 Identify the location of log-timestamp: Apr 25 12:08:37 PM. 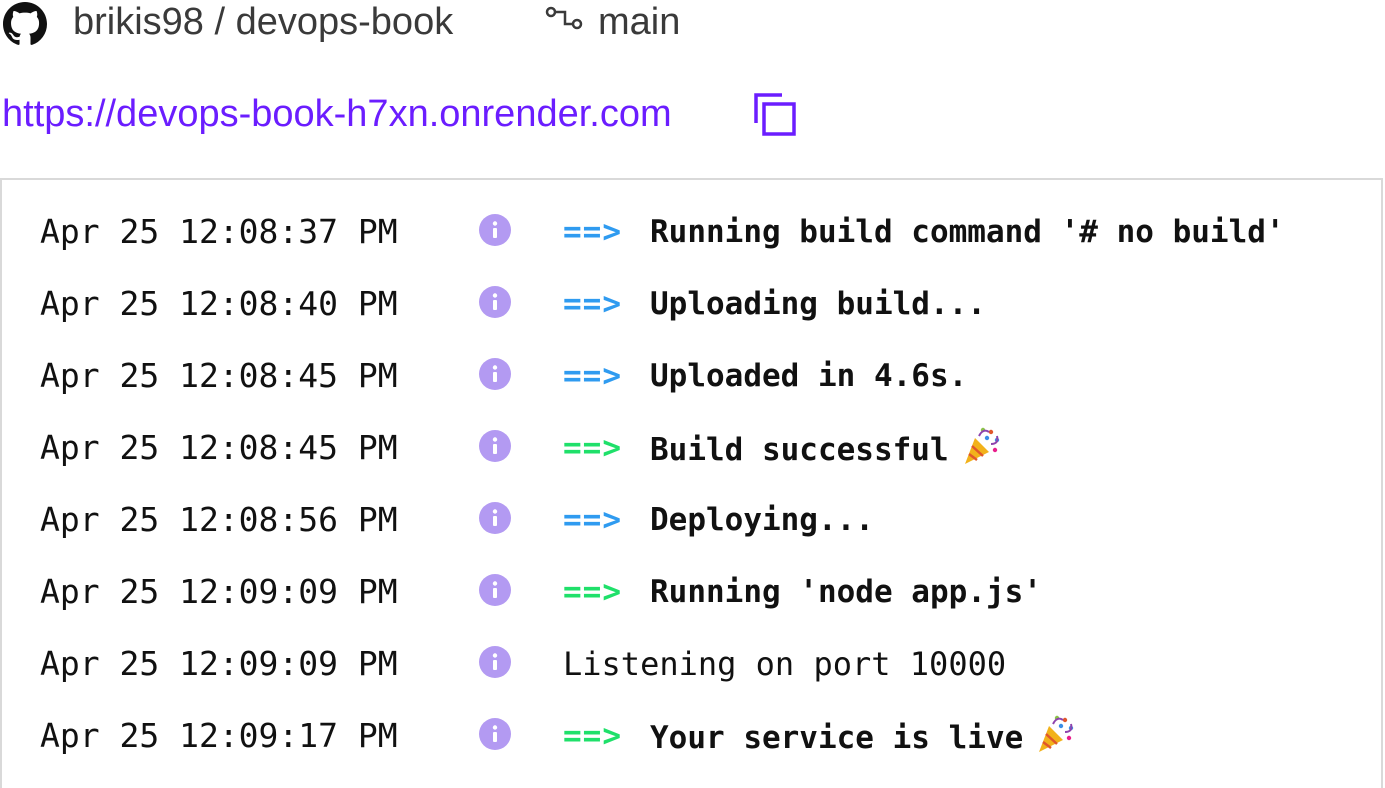
(219, 231).